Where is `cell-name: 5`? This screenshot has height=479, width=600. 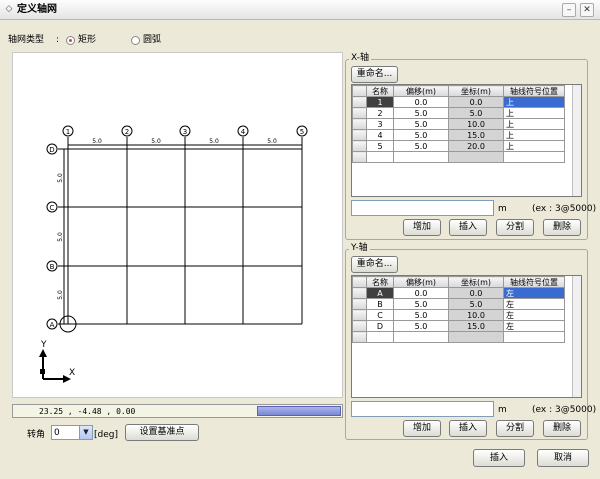 cell-name: 5 is located at coordinates (380, 146).